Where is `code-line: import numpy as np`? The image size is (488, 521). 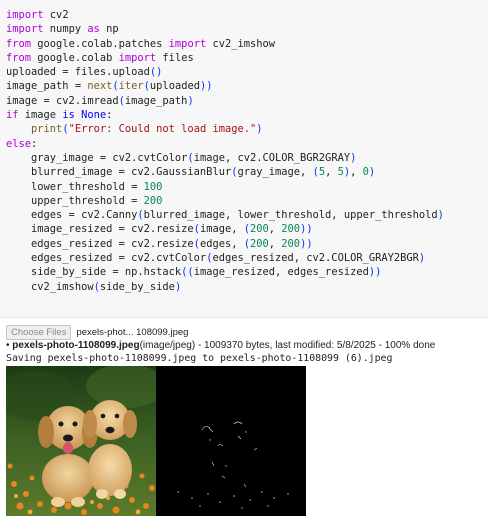 code-line: import numpy as np is located at coordinates (62, 29).